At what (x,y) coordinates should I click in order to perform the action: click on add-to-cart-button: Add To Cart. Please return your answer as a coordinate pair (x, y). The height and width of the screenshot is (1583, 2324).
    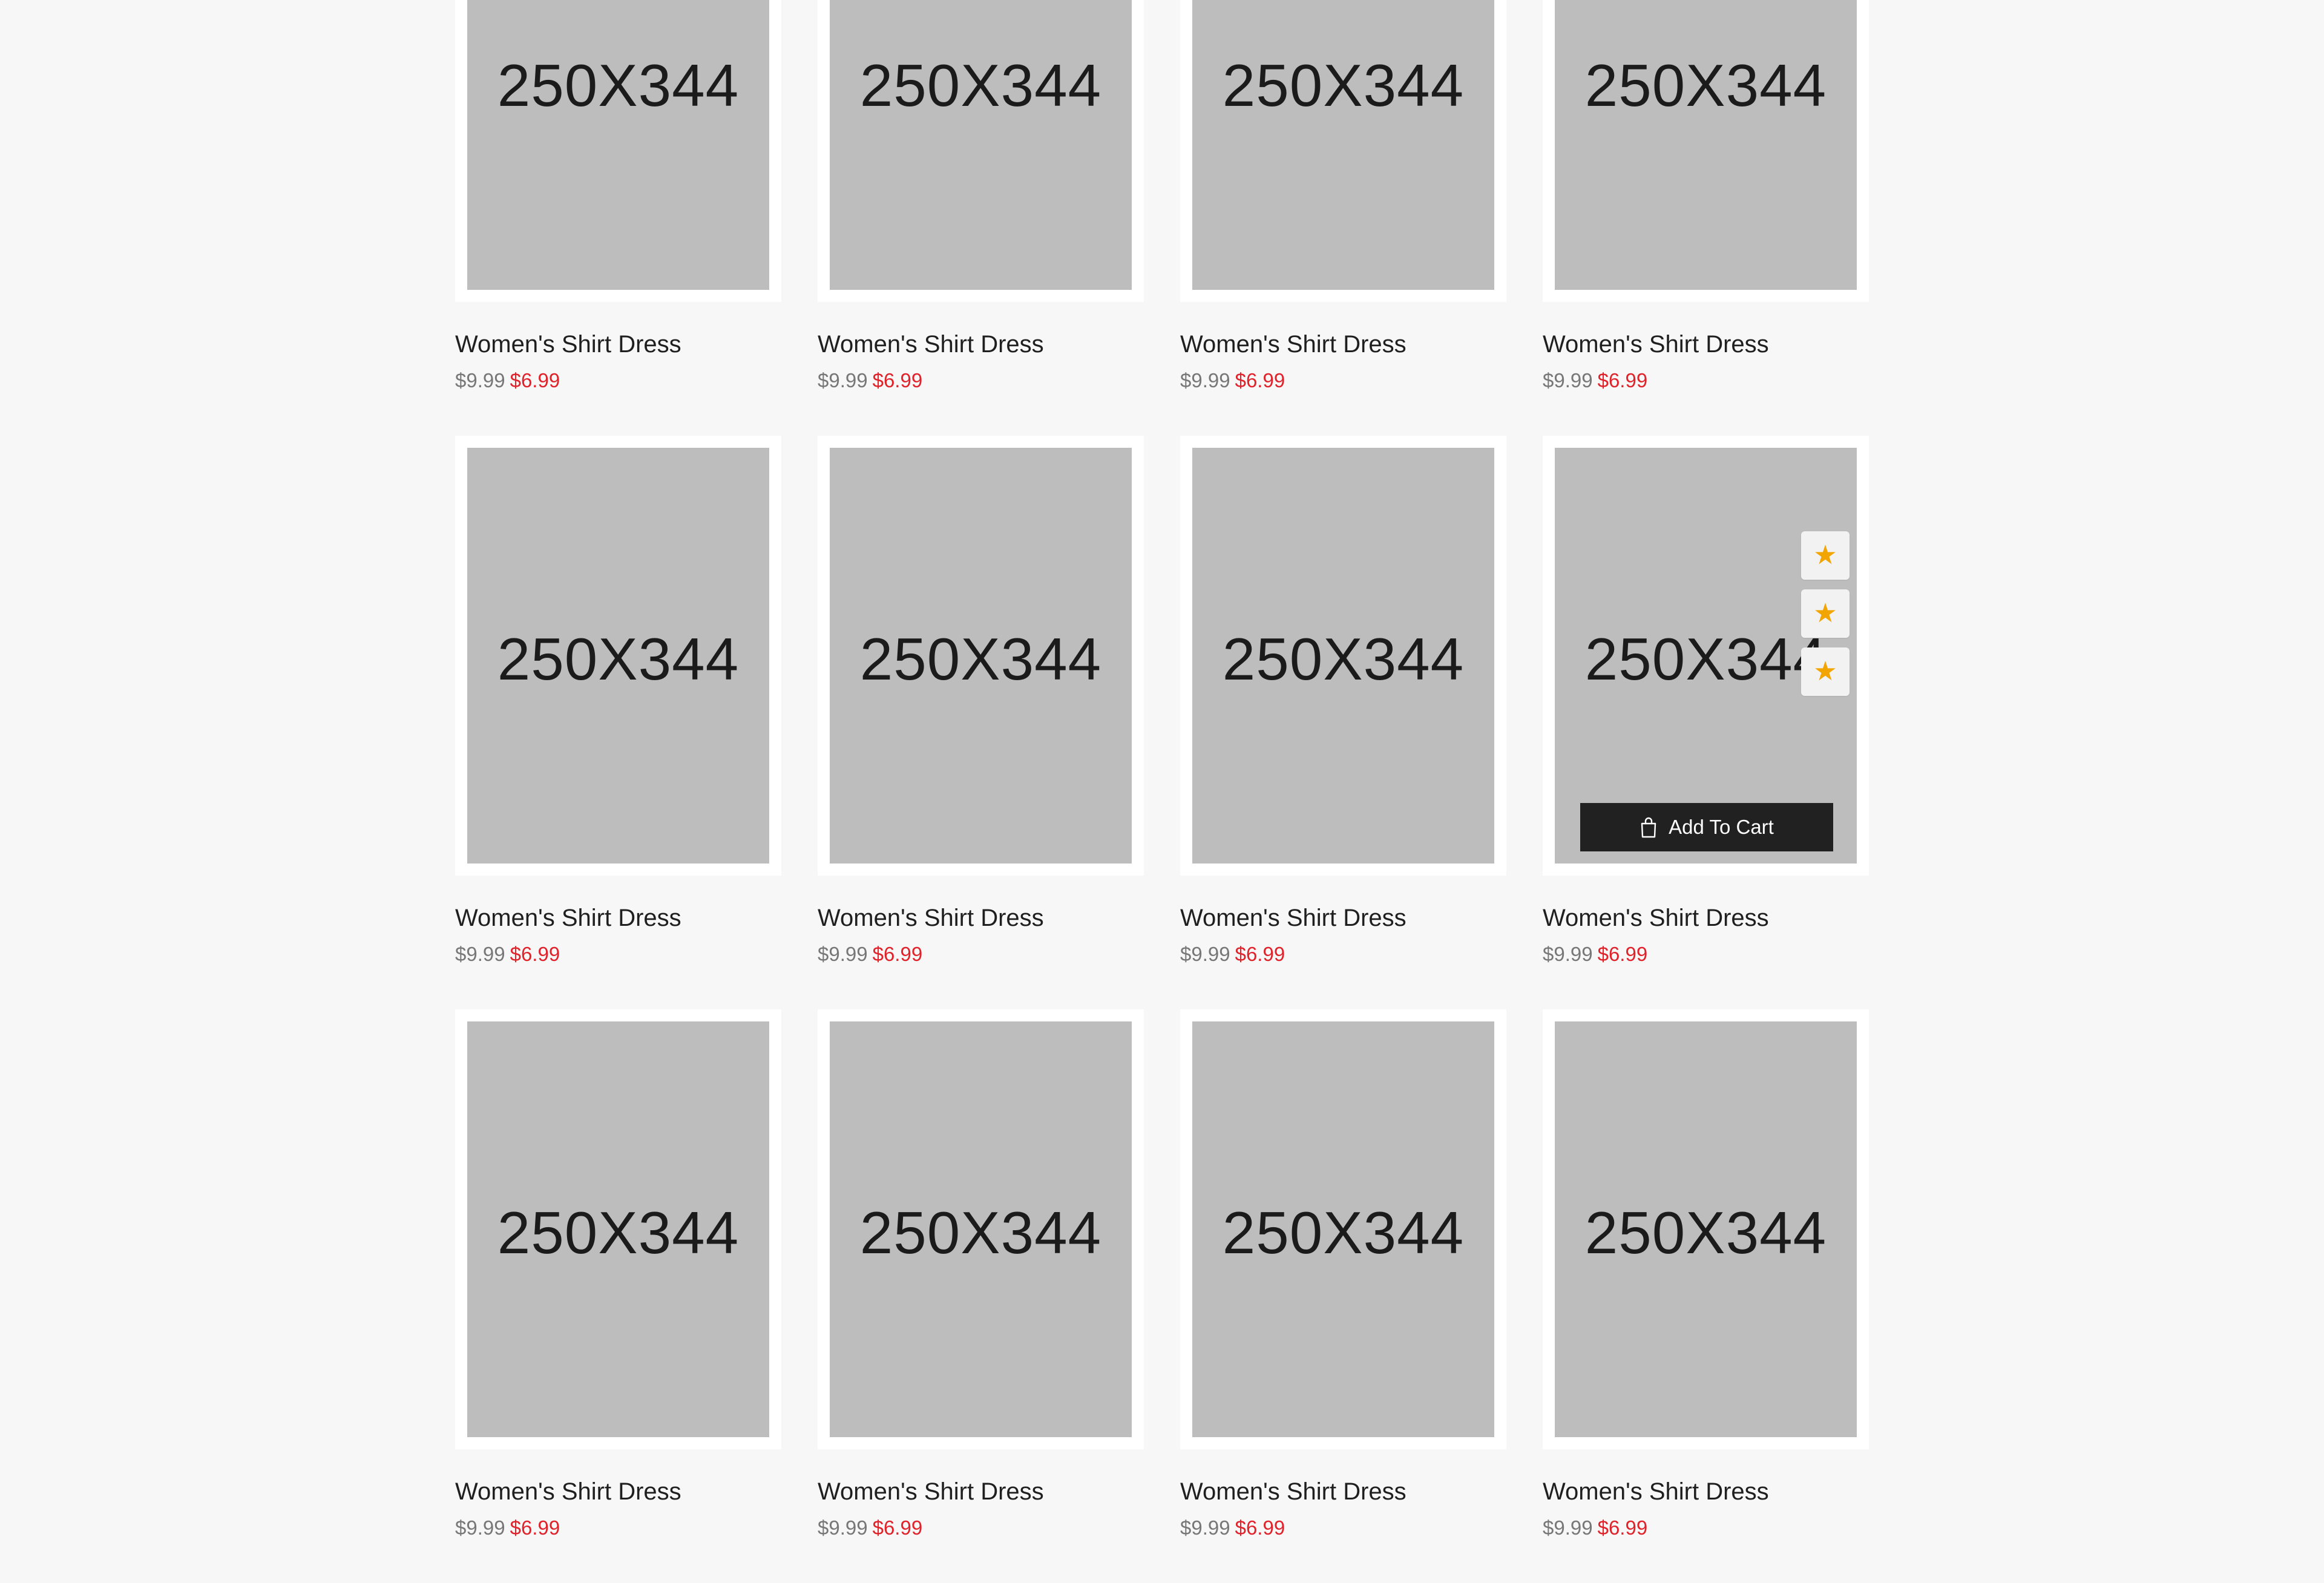
    Looking at the image, I should click on (1706, 827).